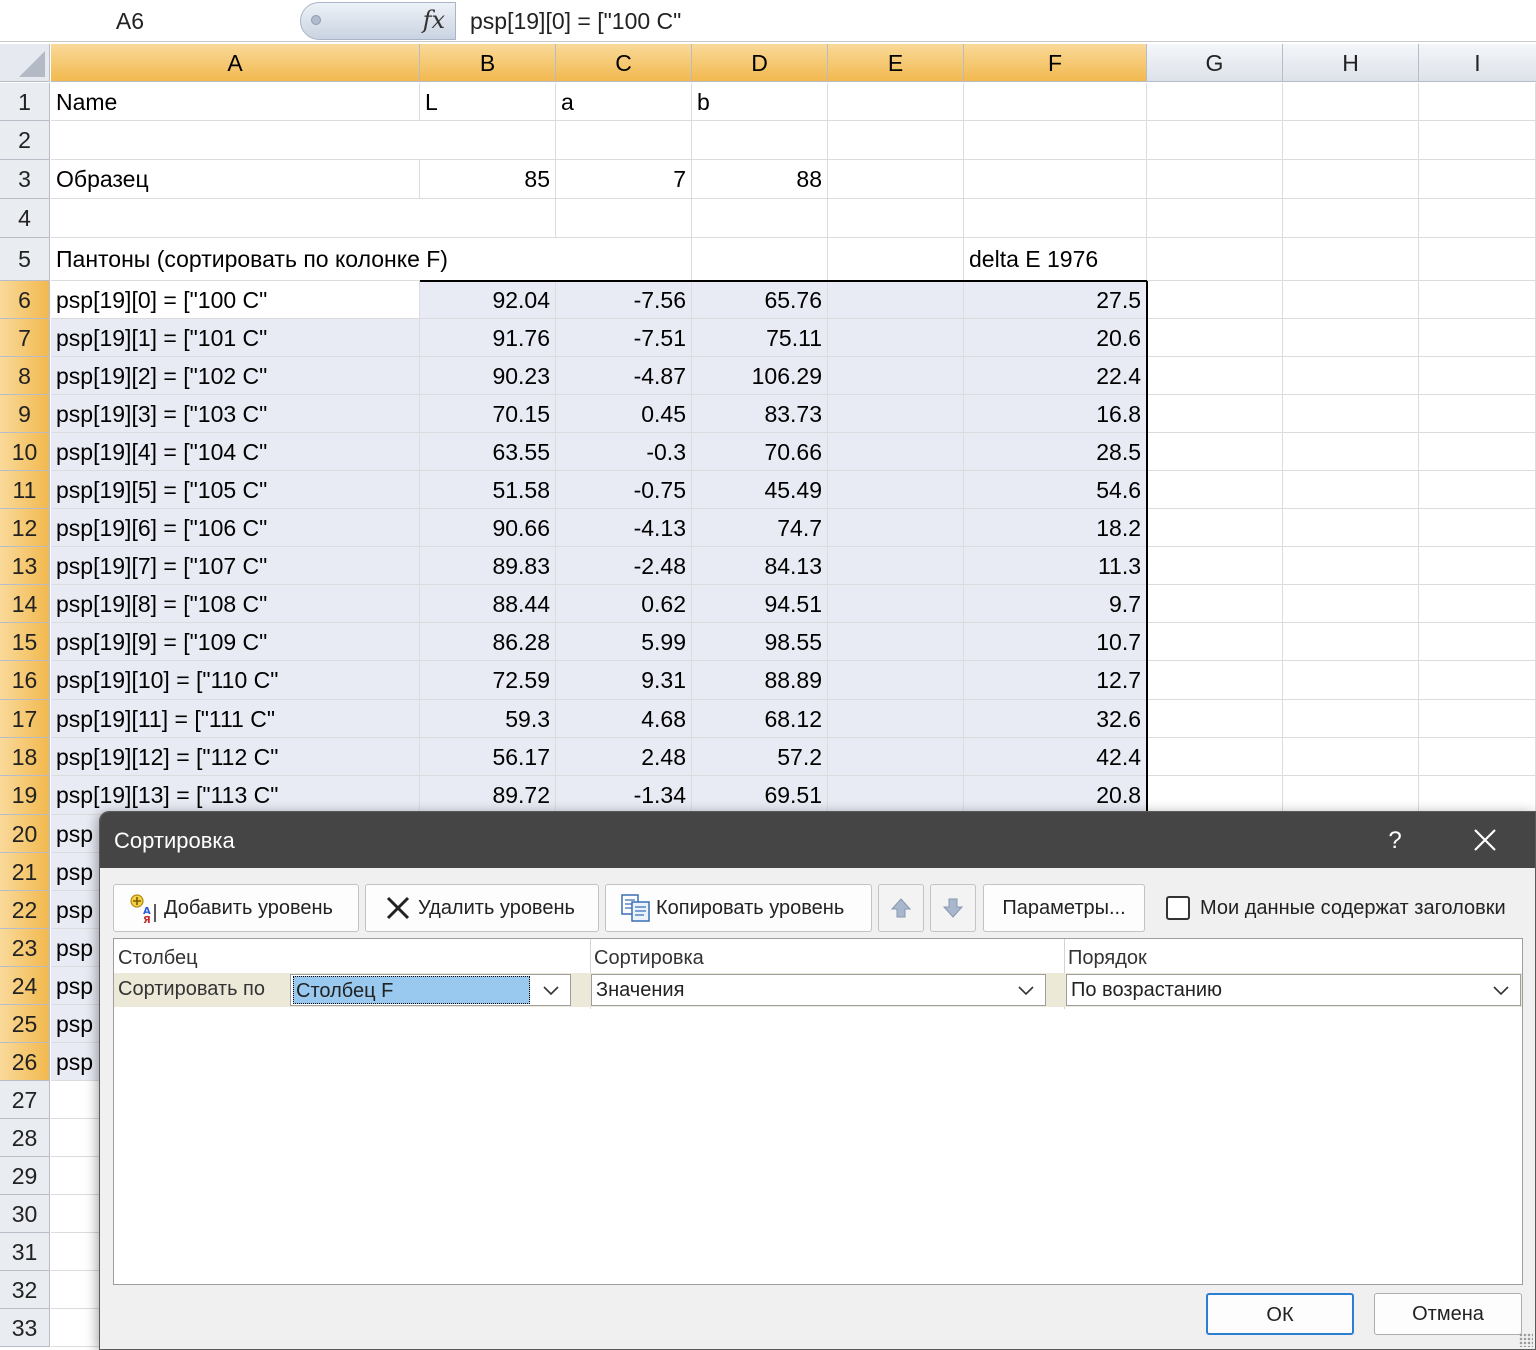  Describe the element at coordinates (488, 179) in the screenshot. I see `cell-b3: 85` at that location.